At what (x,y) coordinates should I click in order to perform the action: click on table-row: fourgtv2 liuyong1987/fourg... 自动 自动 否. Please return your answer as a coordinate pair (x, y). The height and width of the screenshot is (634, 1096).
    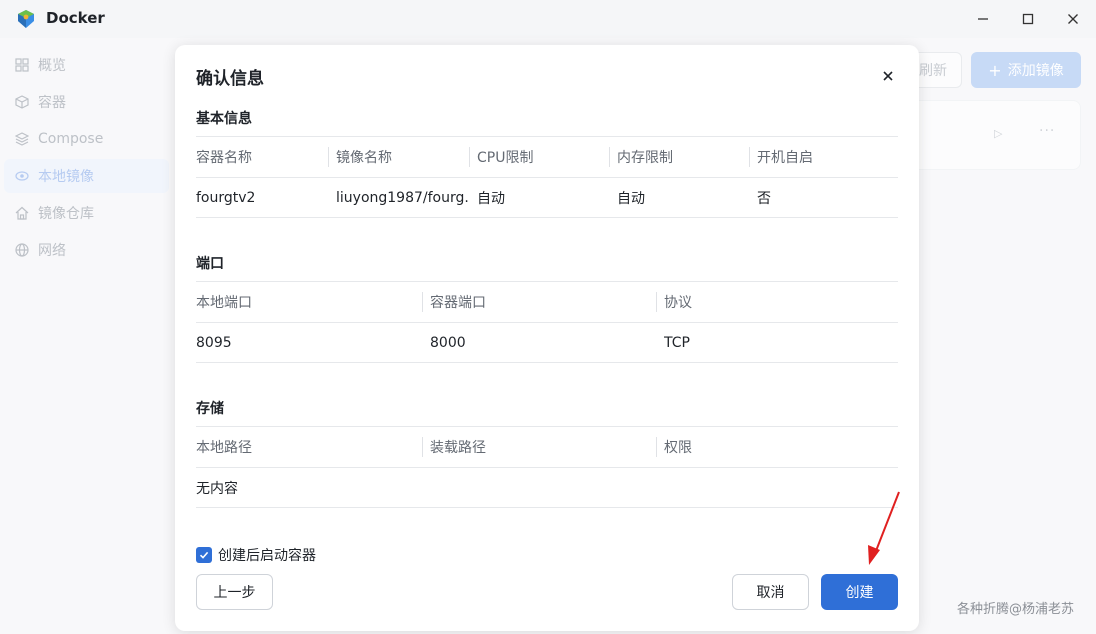
    Looking at the image, I should click on (547, 197).